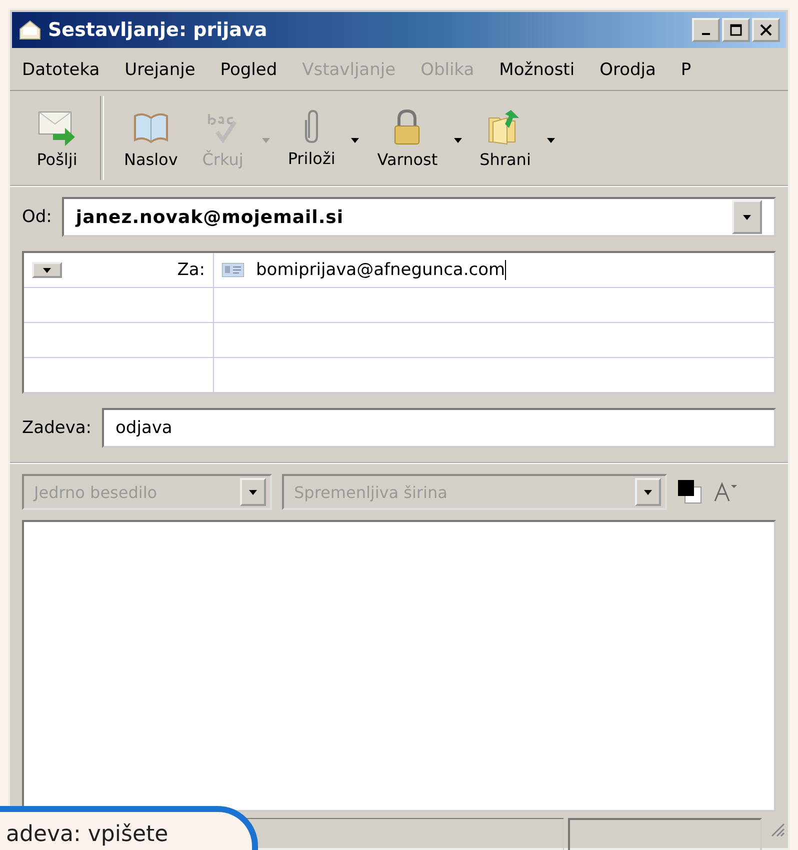 This screenshot has width=798, height=850. I want to click on menu-item: Pogled, so click(249, 70).